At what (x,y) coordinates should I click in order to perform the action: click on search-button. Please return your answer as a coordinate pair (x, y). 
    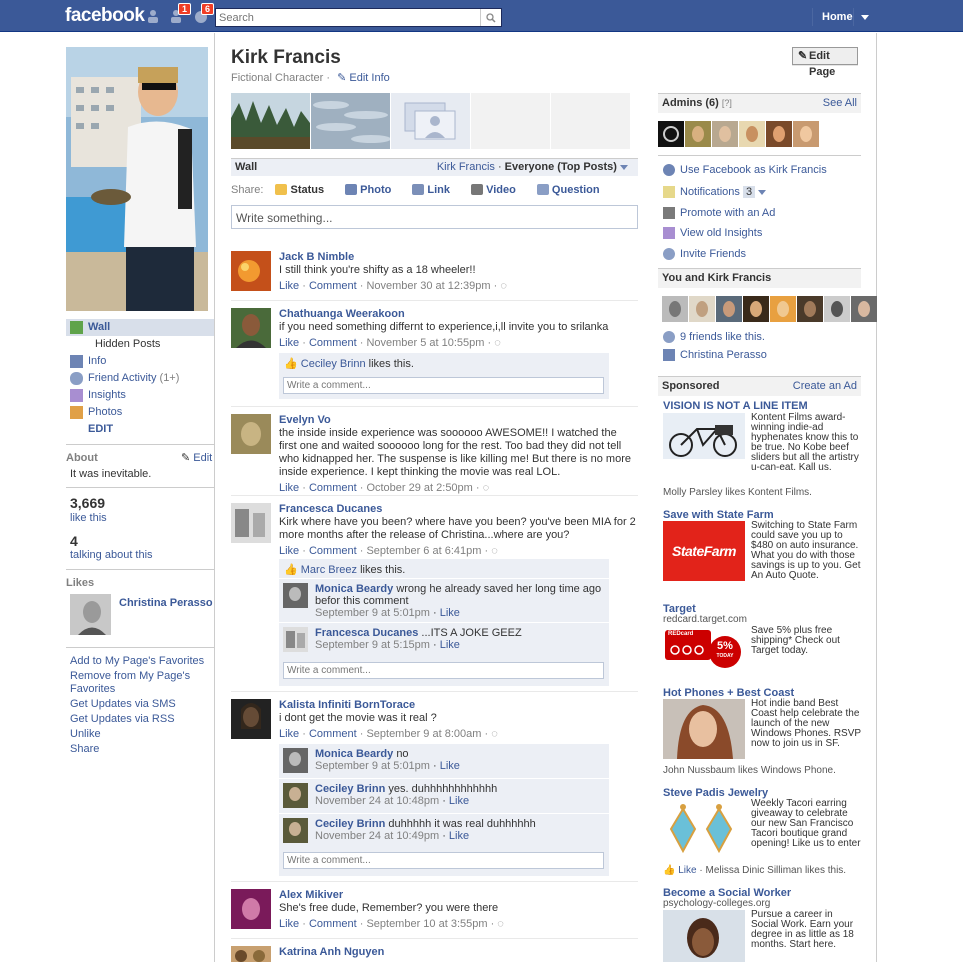
    Looking at the image, I should click on (490, 17).